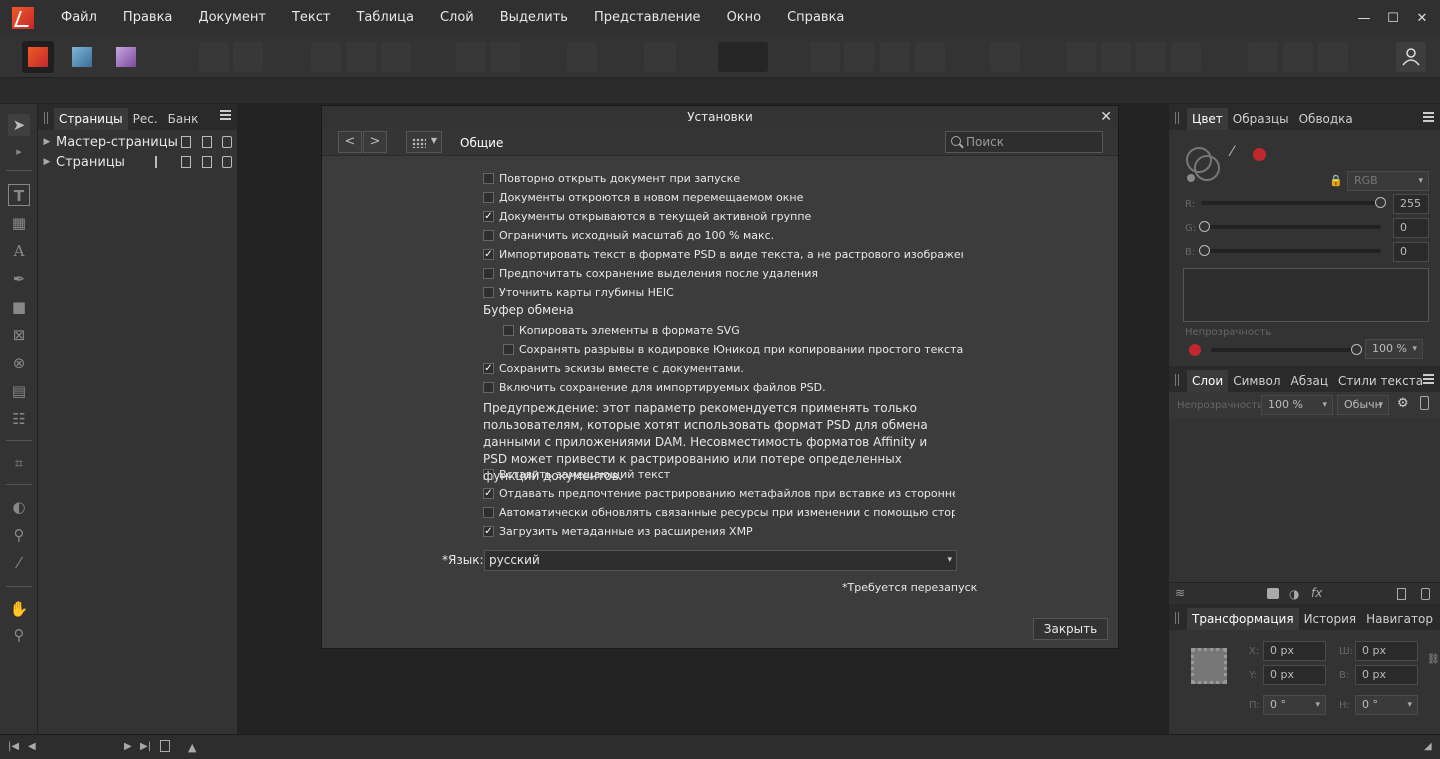 Image resolution: width=1440 pixels, height=759 pixels. I want to click on menu-text: Текст, so click(311, 18).